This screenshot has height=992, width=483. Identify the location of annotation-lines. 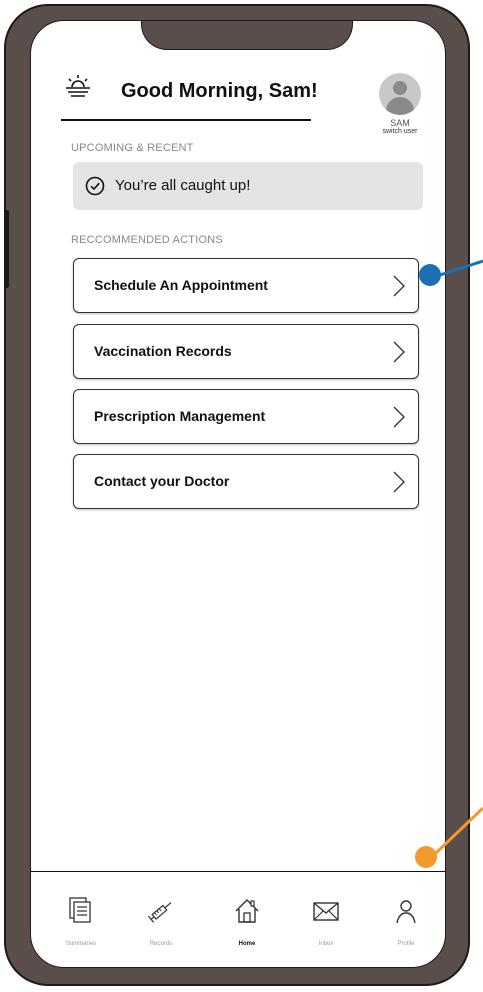
(458, 557).